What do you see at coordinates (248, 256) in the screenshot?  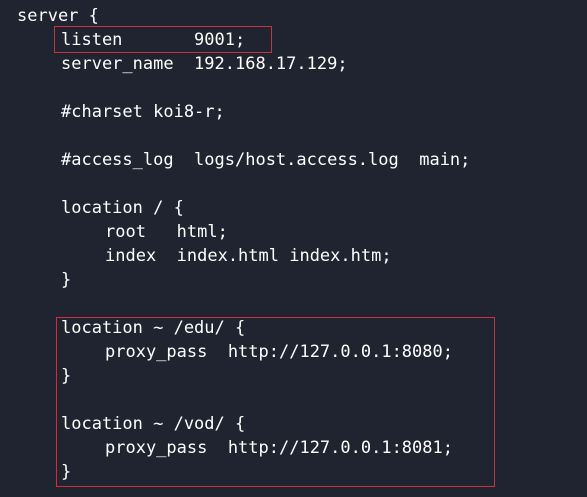 I see `code-line-index: index index.html index.htm;` at bounding box center [248, 256].